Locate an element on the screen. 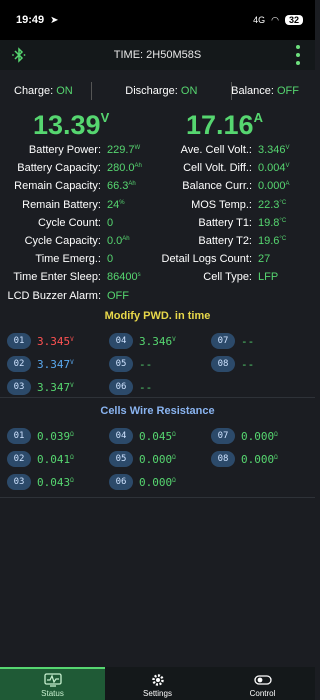 Image resolution: width=320 pixels, height=700 pixels. stat-label: Time Emerg.: is located at coordinates (68, 259).